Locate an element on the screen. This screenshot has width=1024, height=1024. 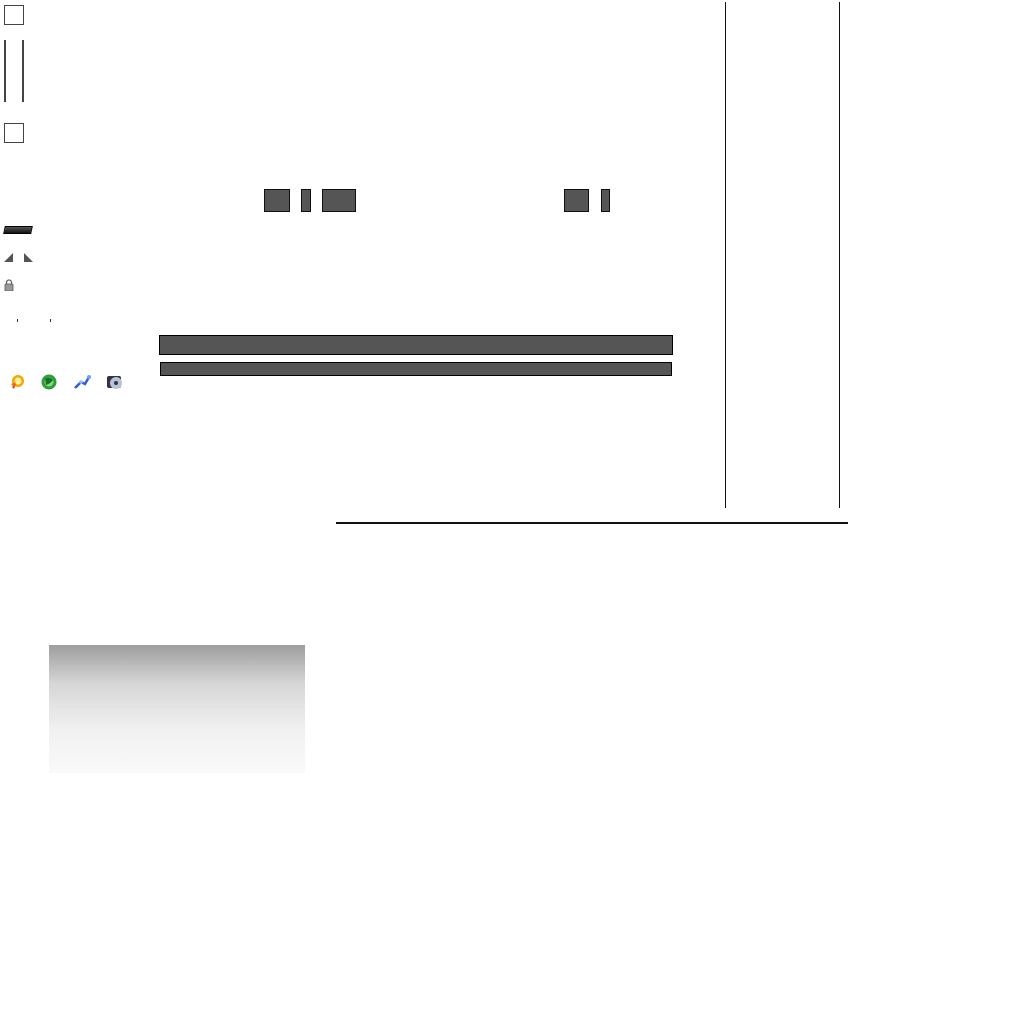
checkbox-top is located at coordinates (14, 15).